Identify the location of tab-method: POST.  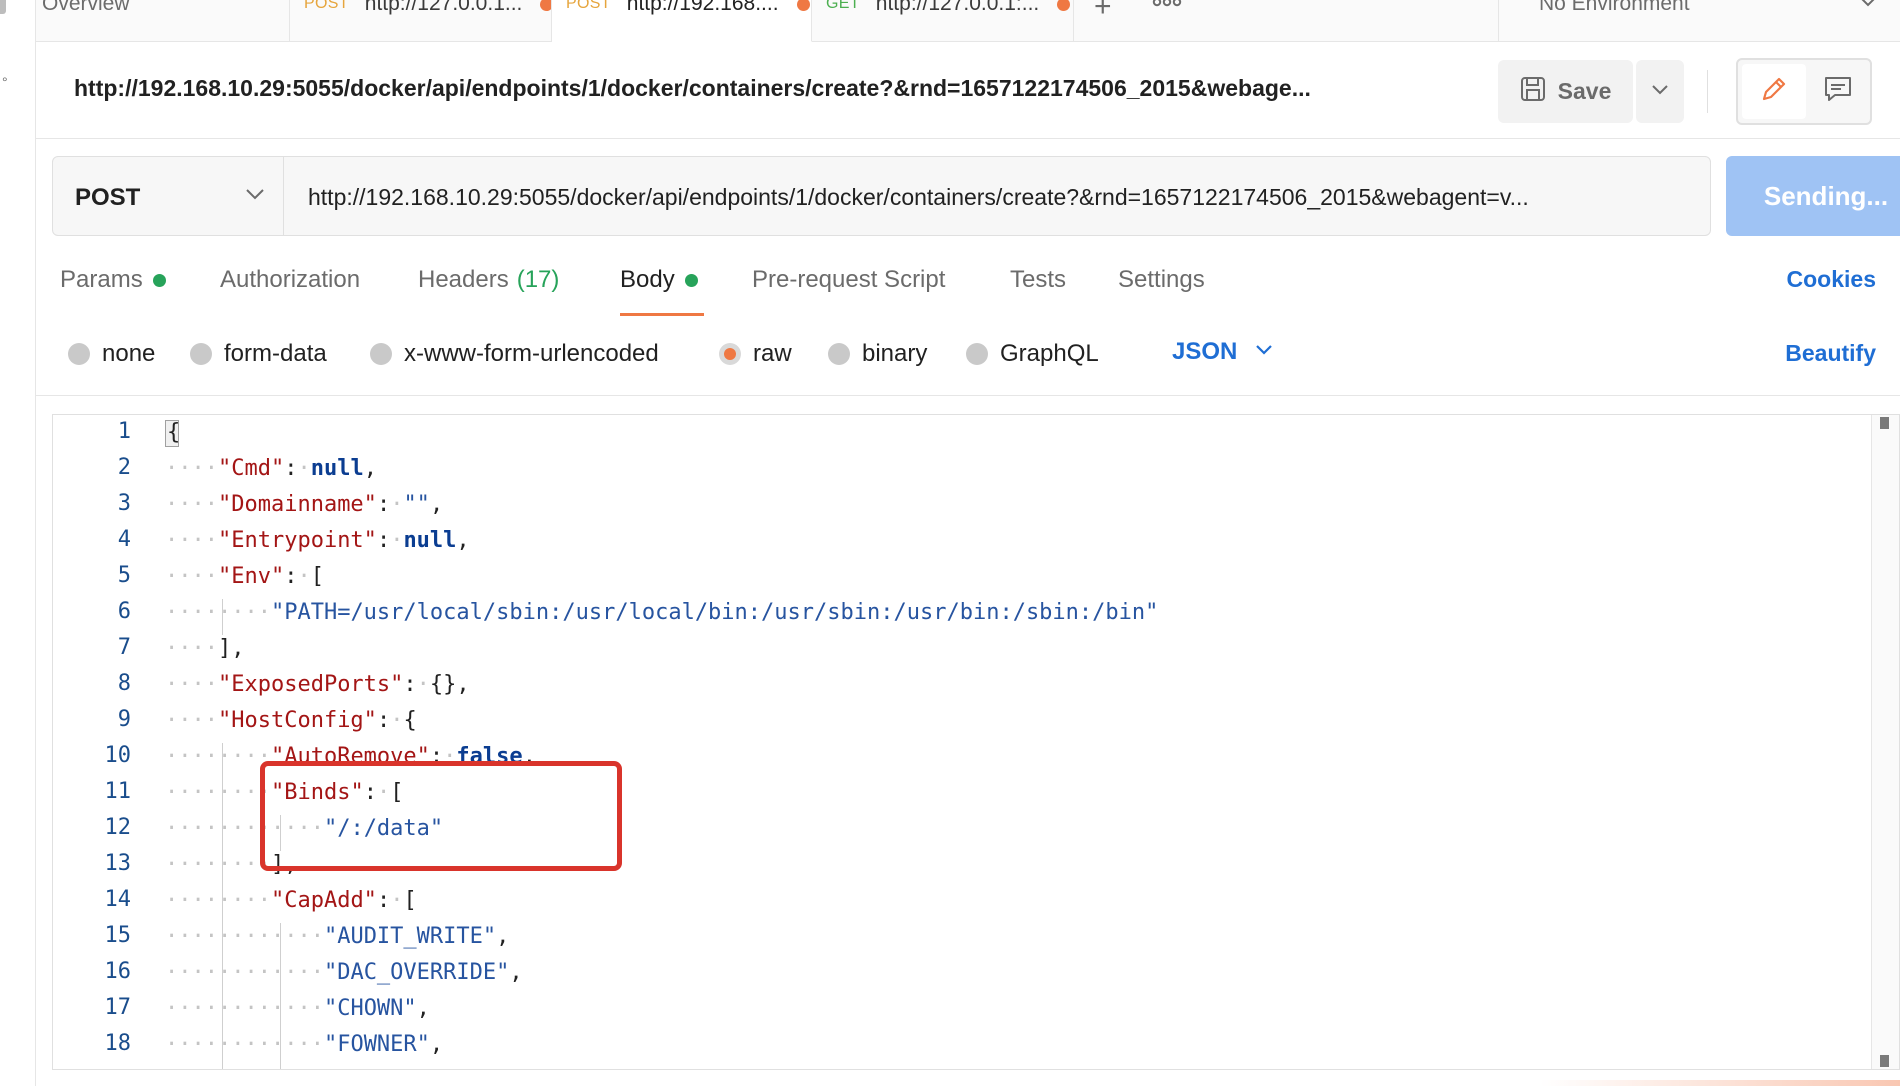
(326, 6).